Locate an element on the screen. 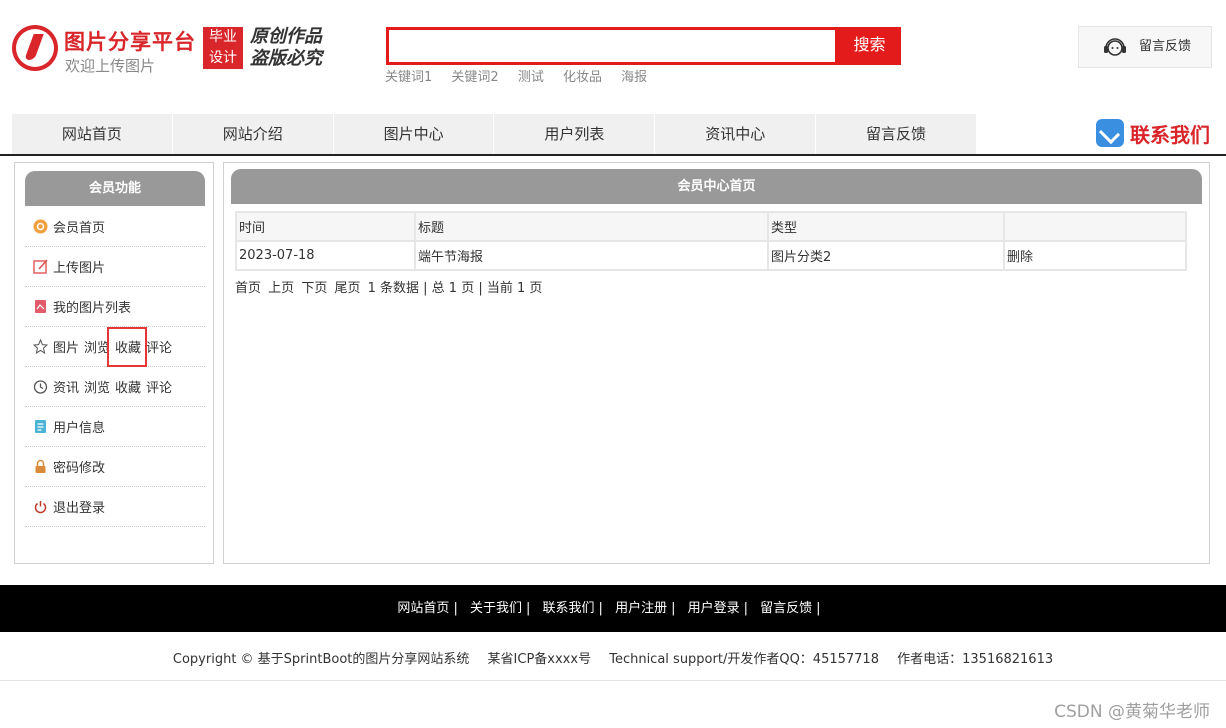 The image size is (1226, 728). highlight-box is located at coordinates (127, 347).